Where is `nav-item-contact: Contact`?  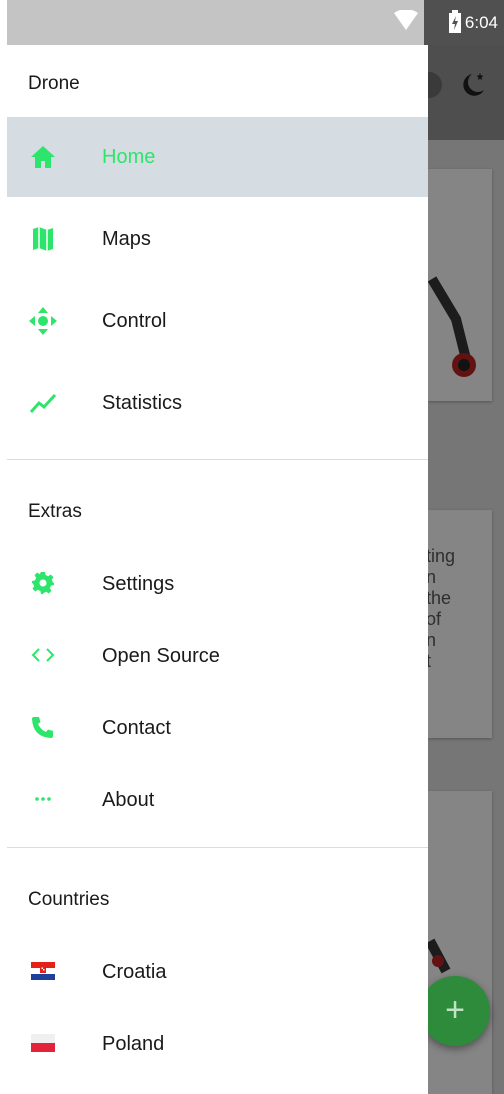
nav-item-contact: Contact is located at coordinates (217, 727).